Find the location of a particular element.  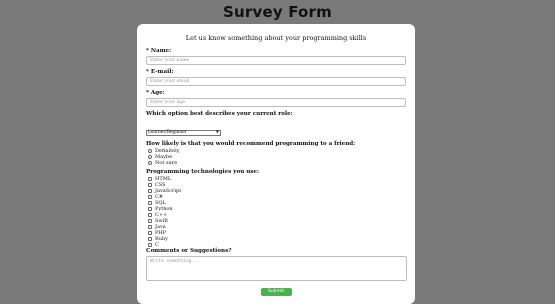

age-input: Enter your age is located at coordinates (276, 102).